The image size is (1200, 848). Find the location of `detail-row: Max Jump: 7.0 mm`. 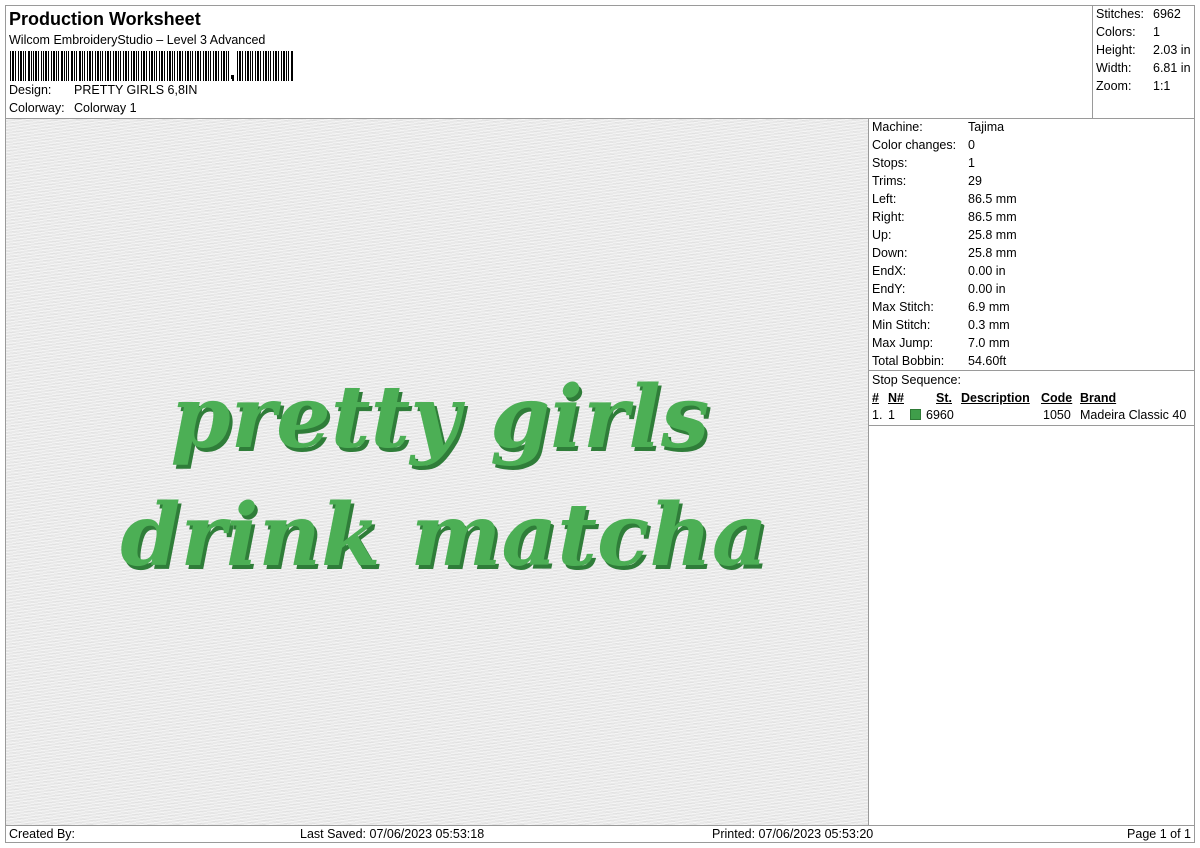

detail-row: Max Jump: 7.0 mm is located at coordinates (941, 343).